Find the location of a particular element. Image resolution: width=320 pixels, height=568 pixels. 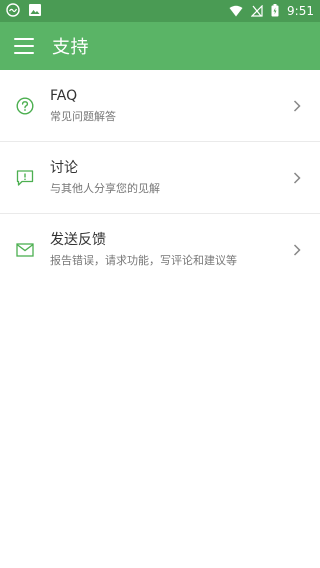

list-item-title: 发送反馈 is located at coordinates (78, 240).